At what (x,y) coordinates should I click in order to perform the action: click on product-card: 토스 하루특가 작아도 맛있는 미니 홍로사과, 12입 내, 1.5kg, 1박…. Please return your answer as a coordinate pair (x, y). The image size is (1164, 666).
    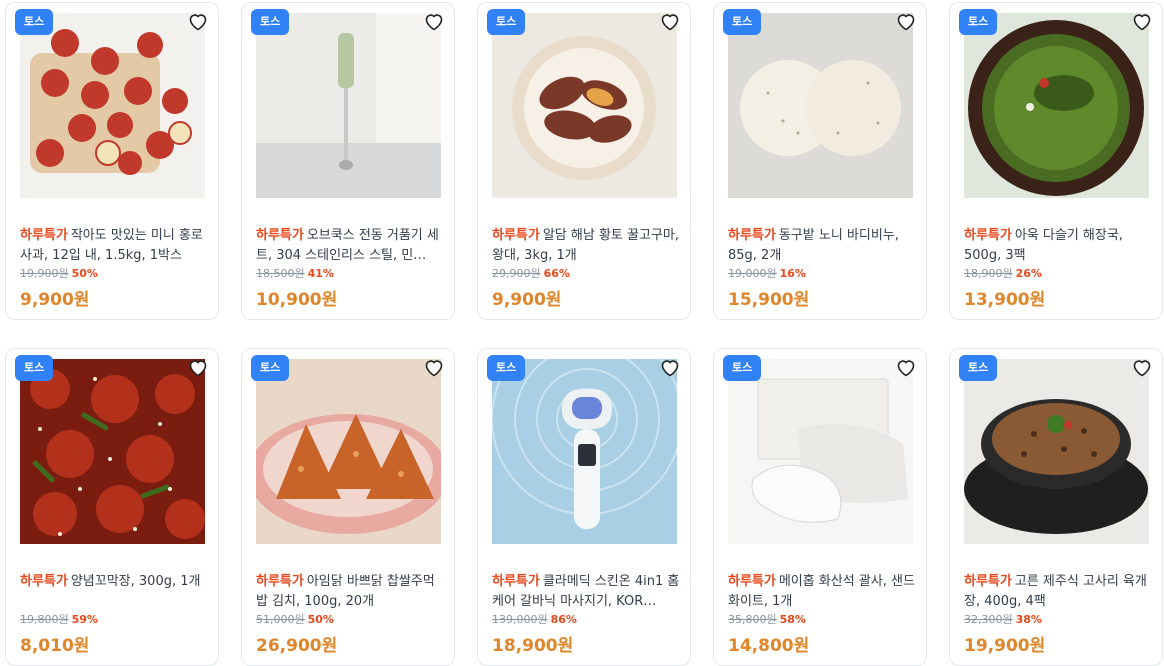
    Looking at the image, I should click on (112, 161).